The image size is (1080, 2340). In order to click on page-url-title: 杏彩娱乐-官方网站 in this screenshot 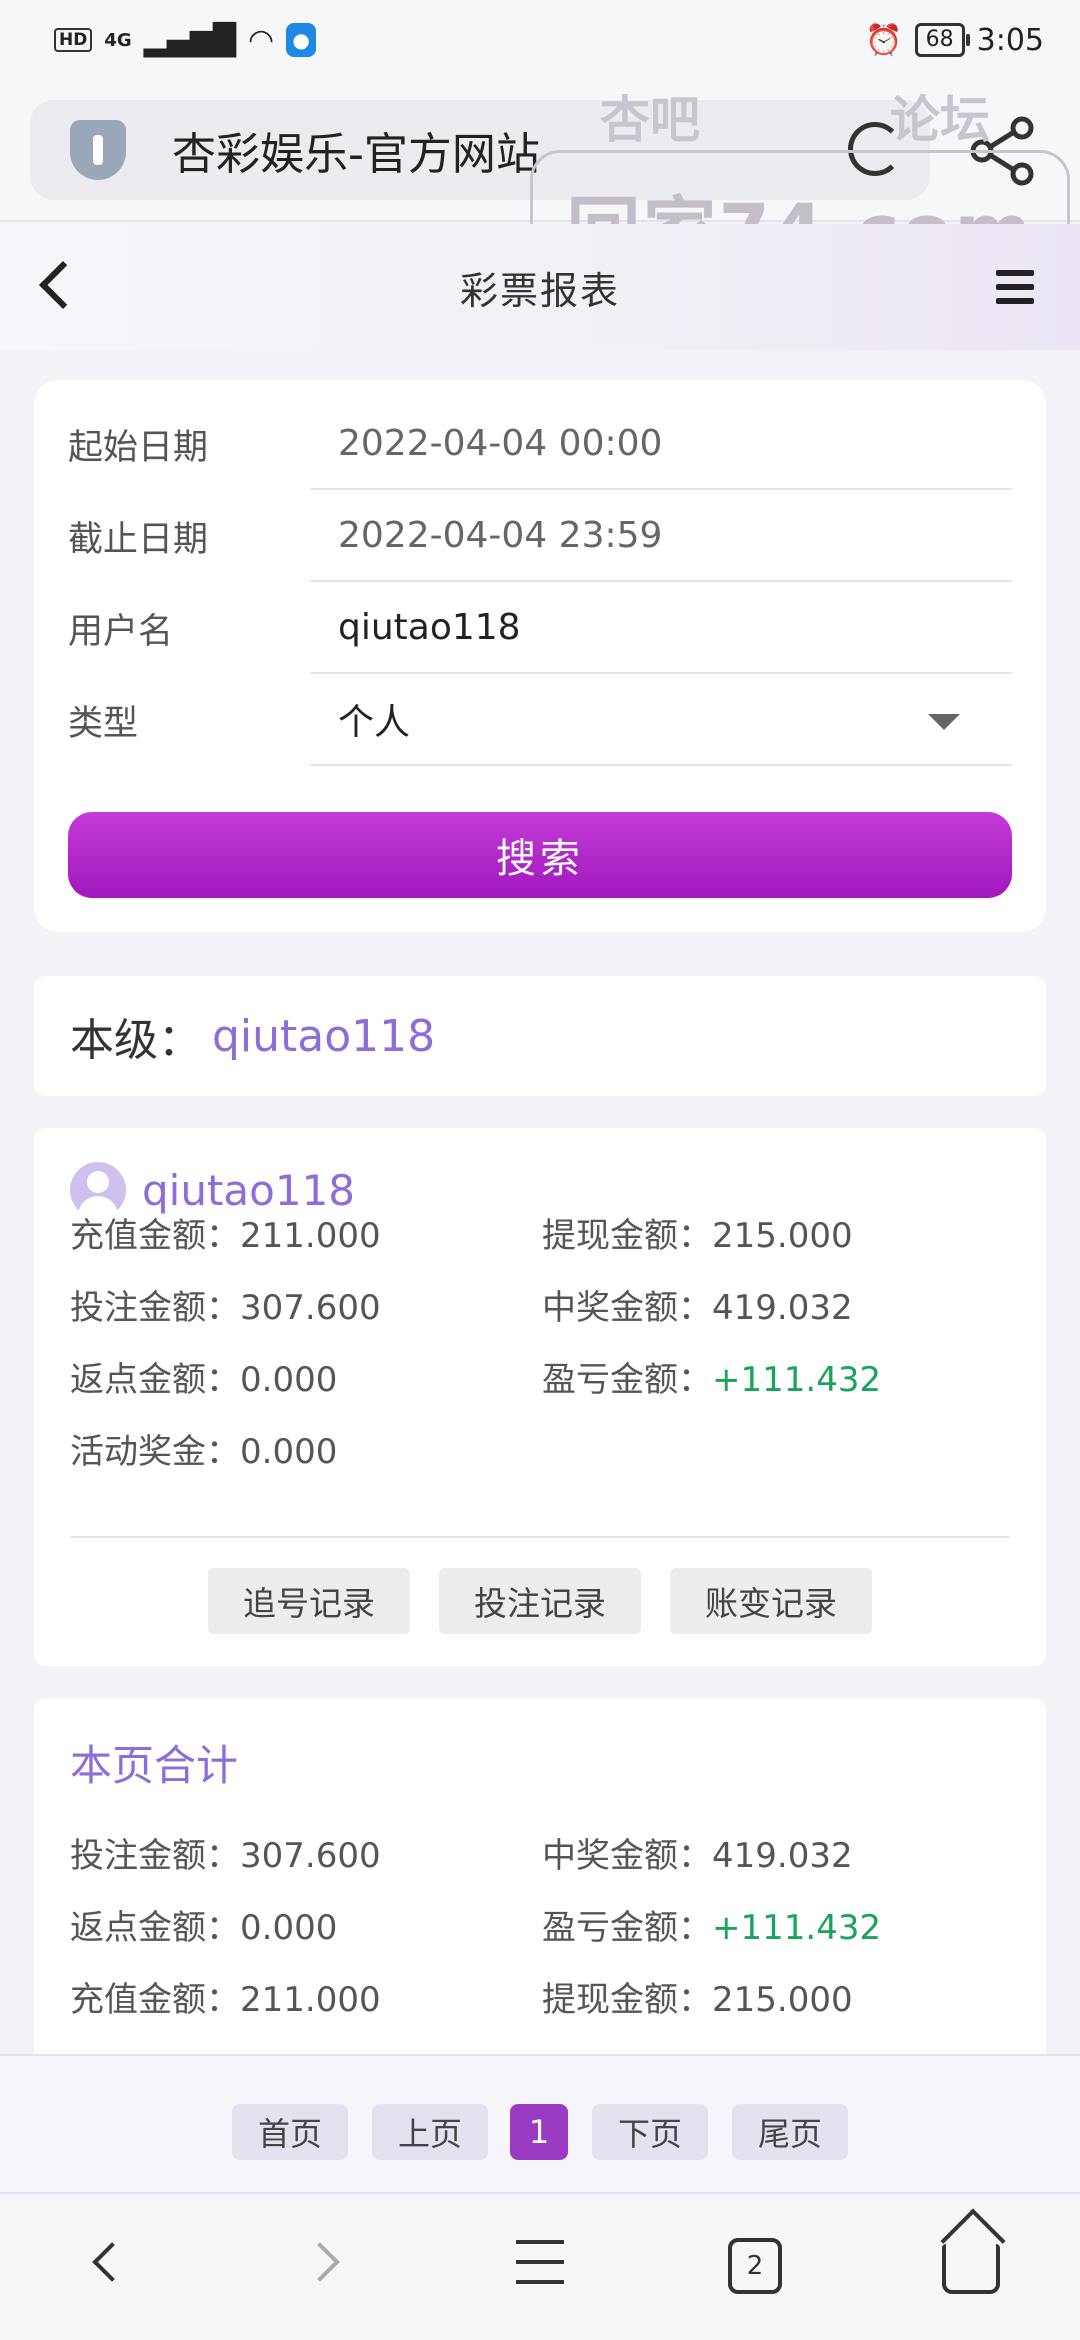, I will do `click(356, 154)`.